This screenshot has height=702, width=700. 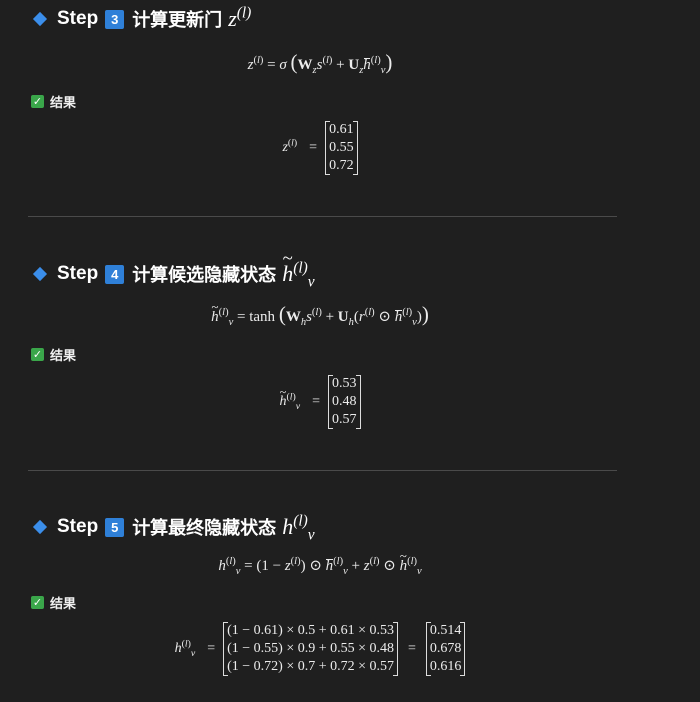 What do you see at coordinates (344, 402) in the screenshot?
I see `result-vector: 0.53 0.48 0.57` at bounding box center [344, 402].